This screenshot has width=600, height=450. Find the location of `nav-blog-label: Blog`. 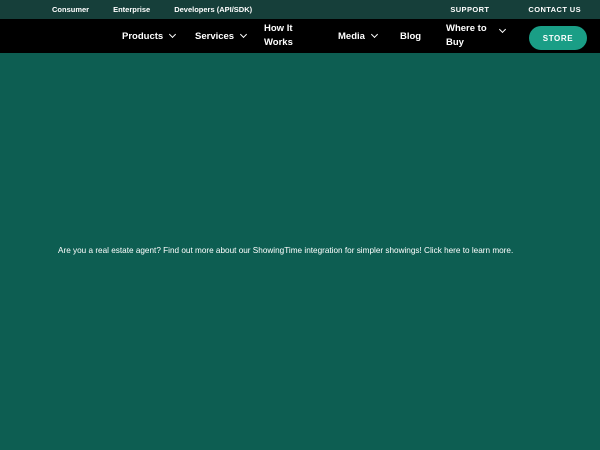

nav-blog-label: Blog is located at coordinates (411, 36).